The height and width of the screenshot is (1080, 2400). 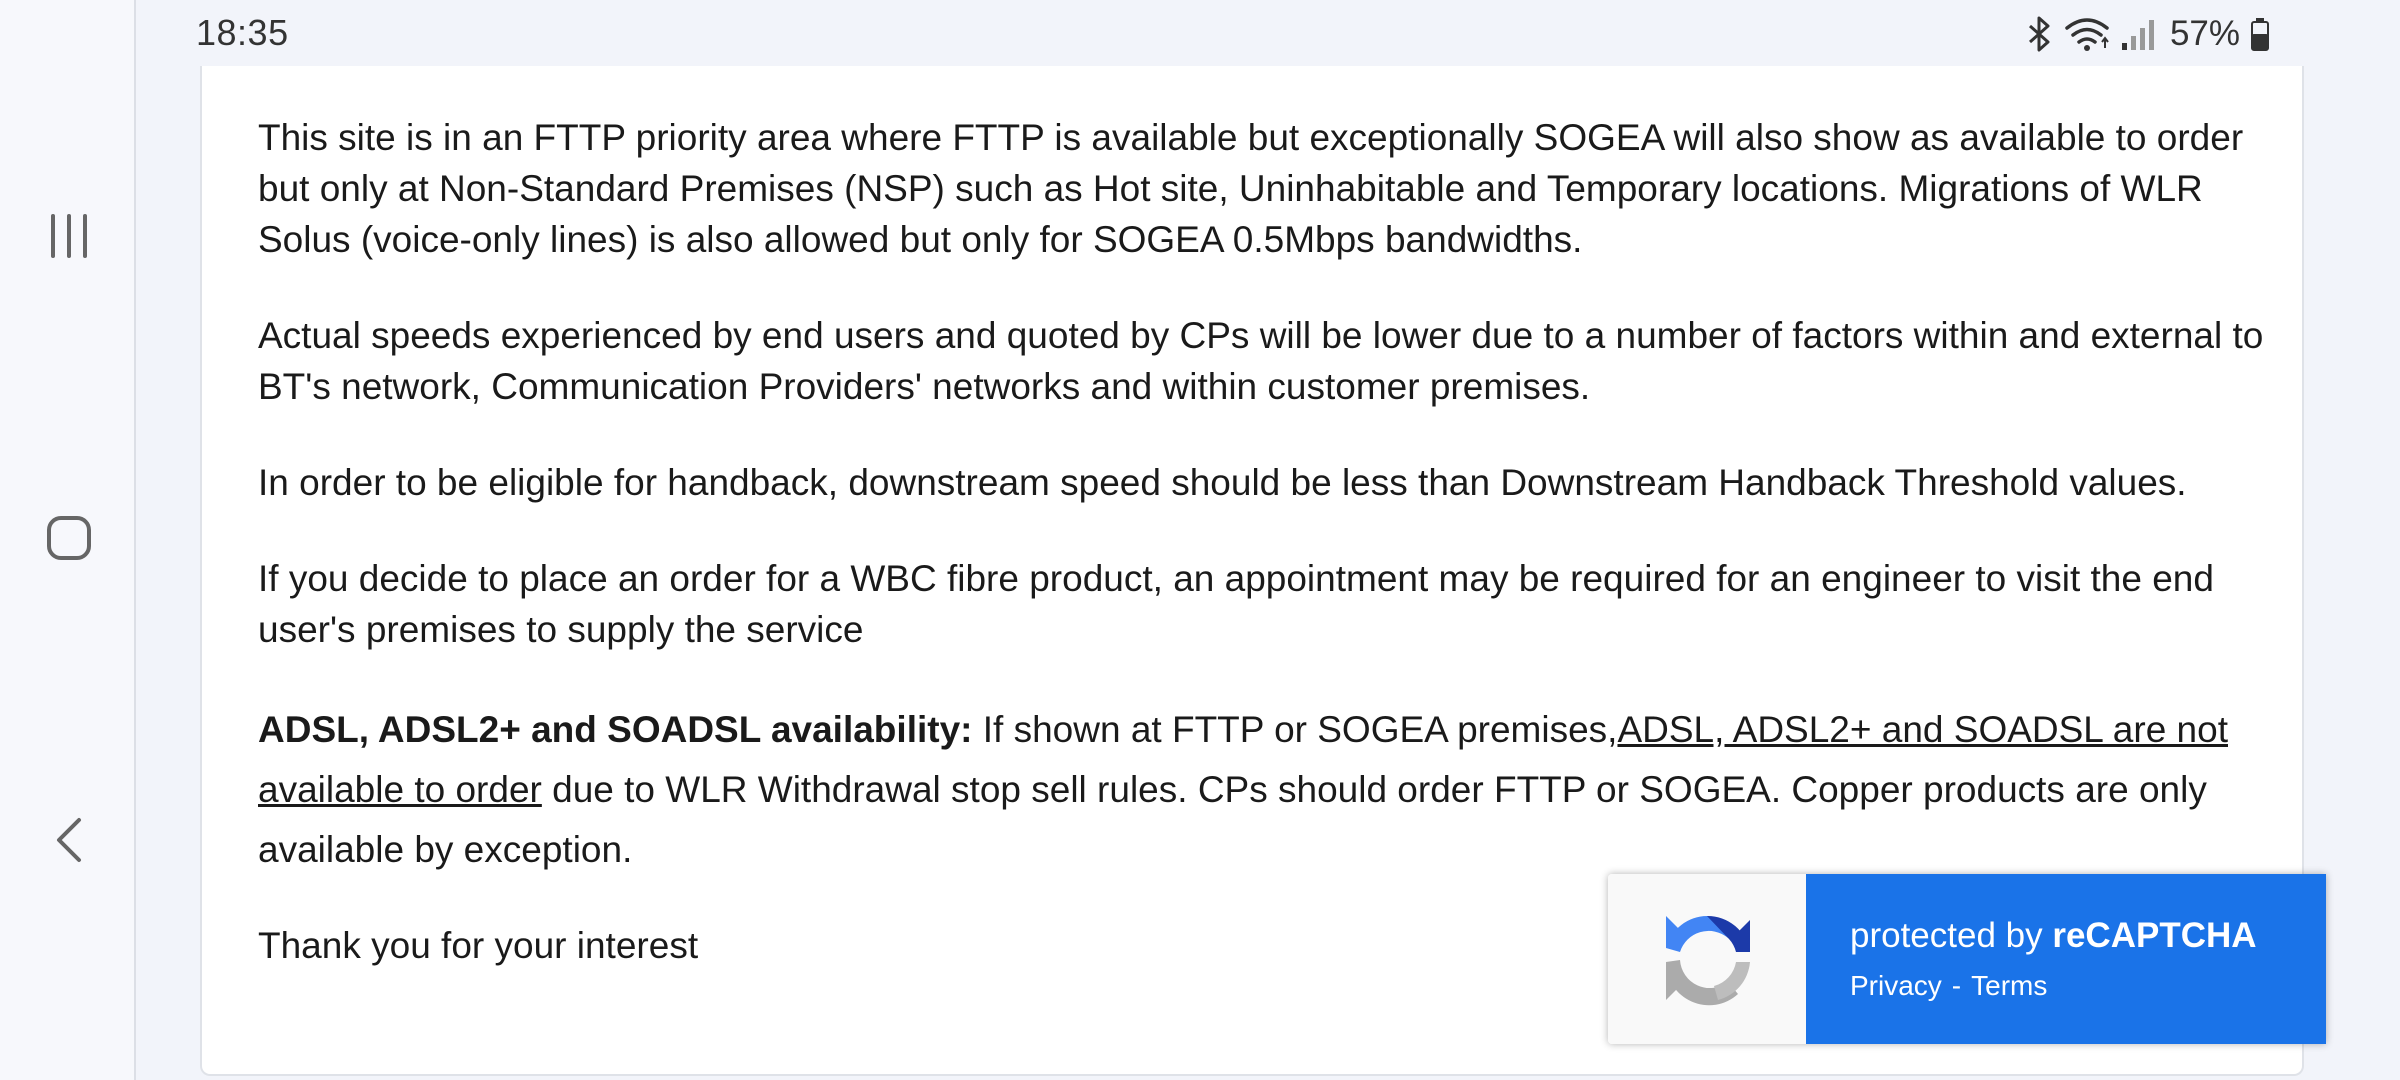 What do you see at coordinates (2204, 33) in the screenshot?
I see `battery-percent: 57%` at bounding box center [2204, 33].